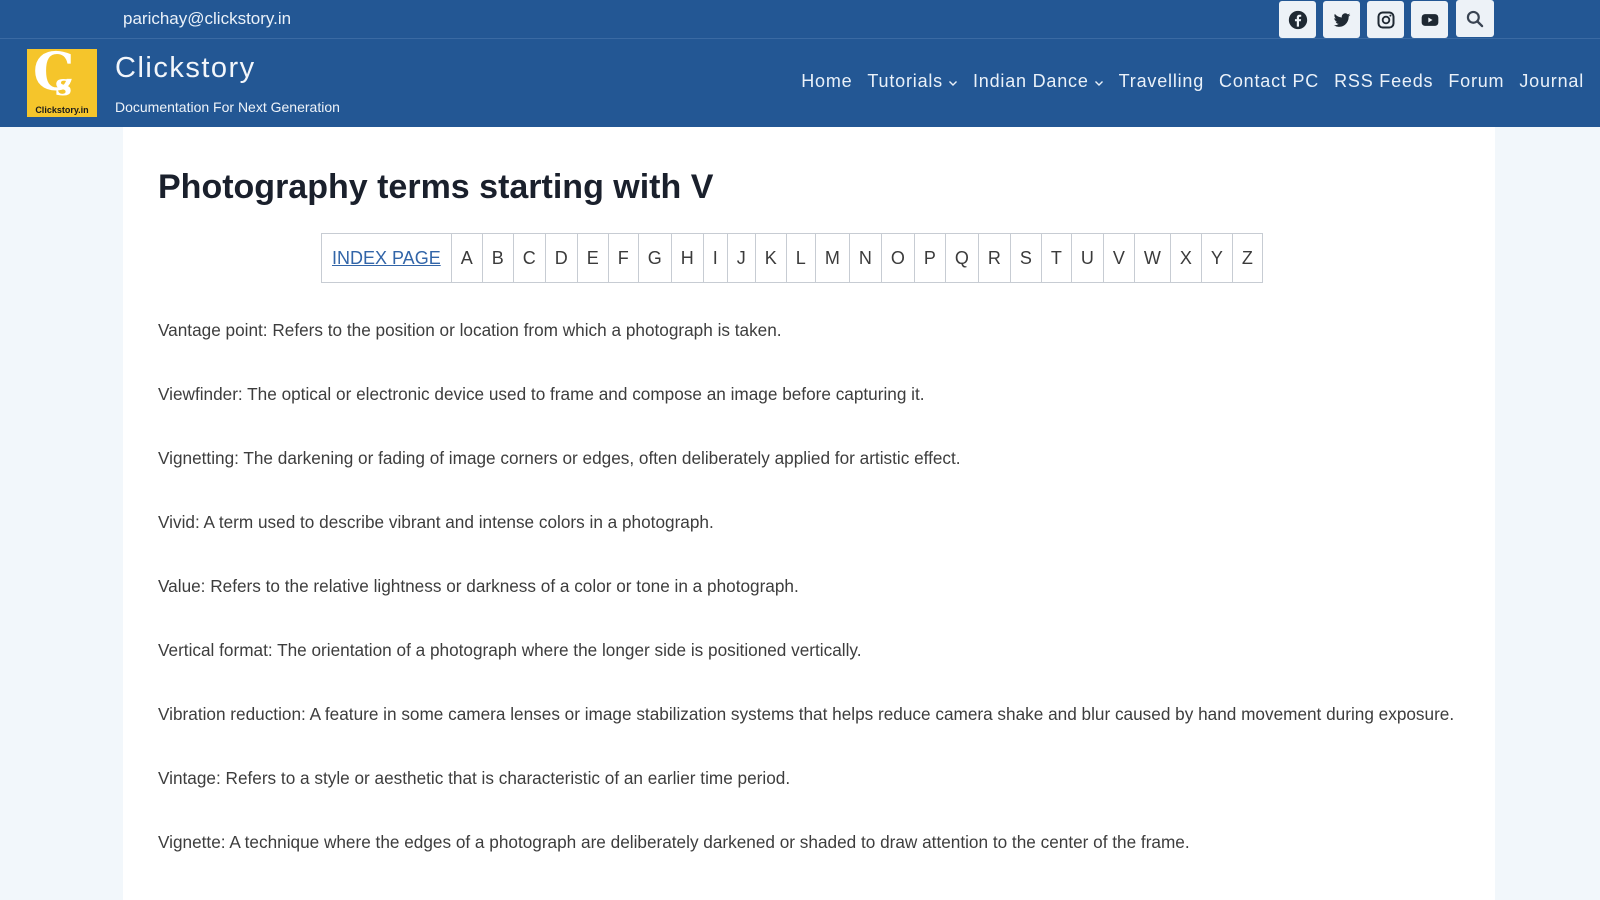 Image resolution: width=1600 pixels, height=900 pixels. I want to click on letter-cell: Y, so click(1216, 258).